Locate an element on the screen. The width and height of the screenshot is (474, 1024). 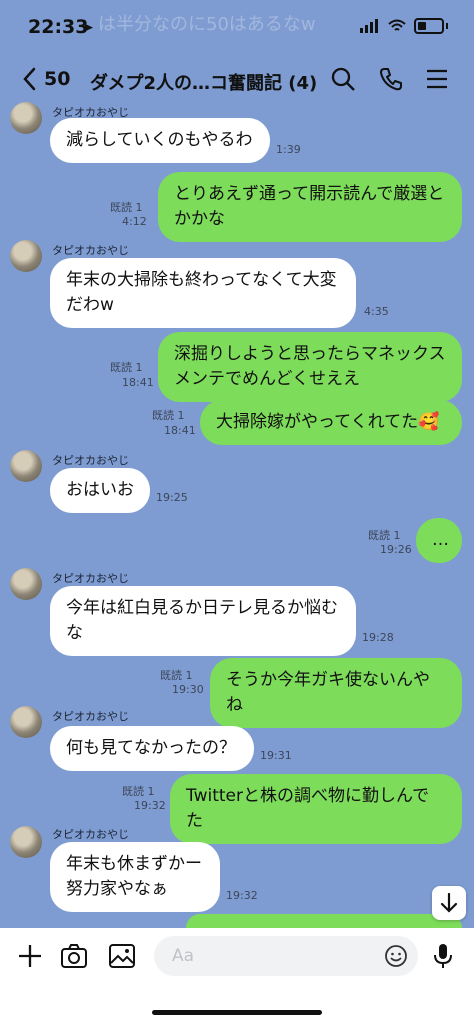
camera-icon is located at coordinates (74, 956).